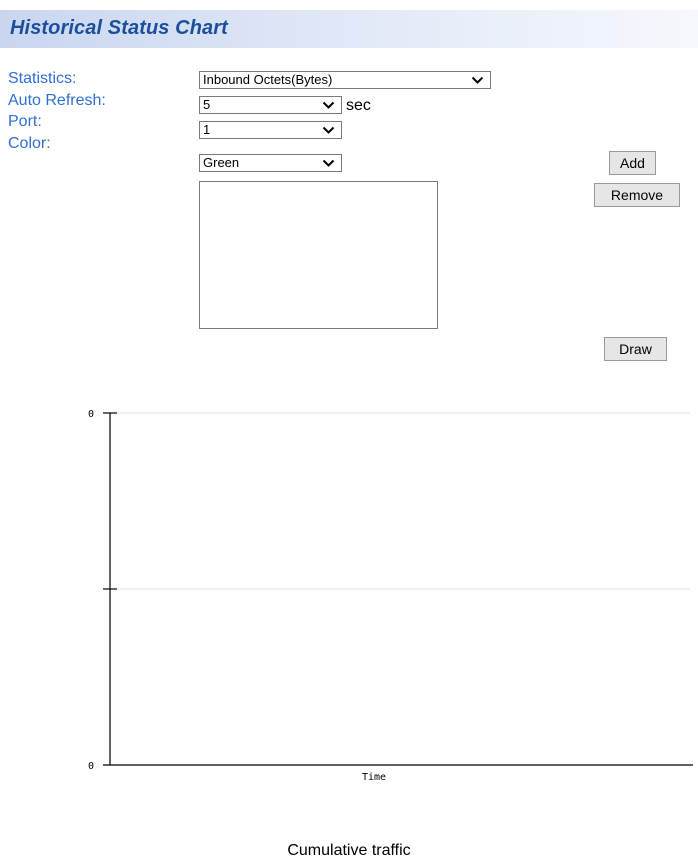 This screenshot has height=863, width=698. Describe the element at coordinates (221, 162) in the screenshot. I see `color-select-value: Green` at that location.